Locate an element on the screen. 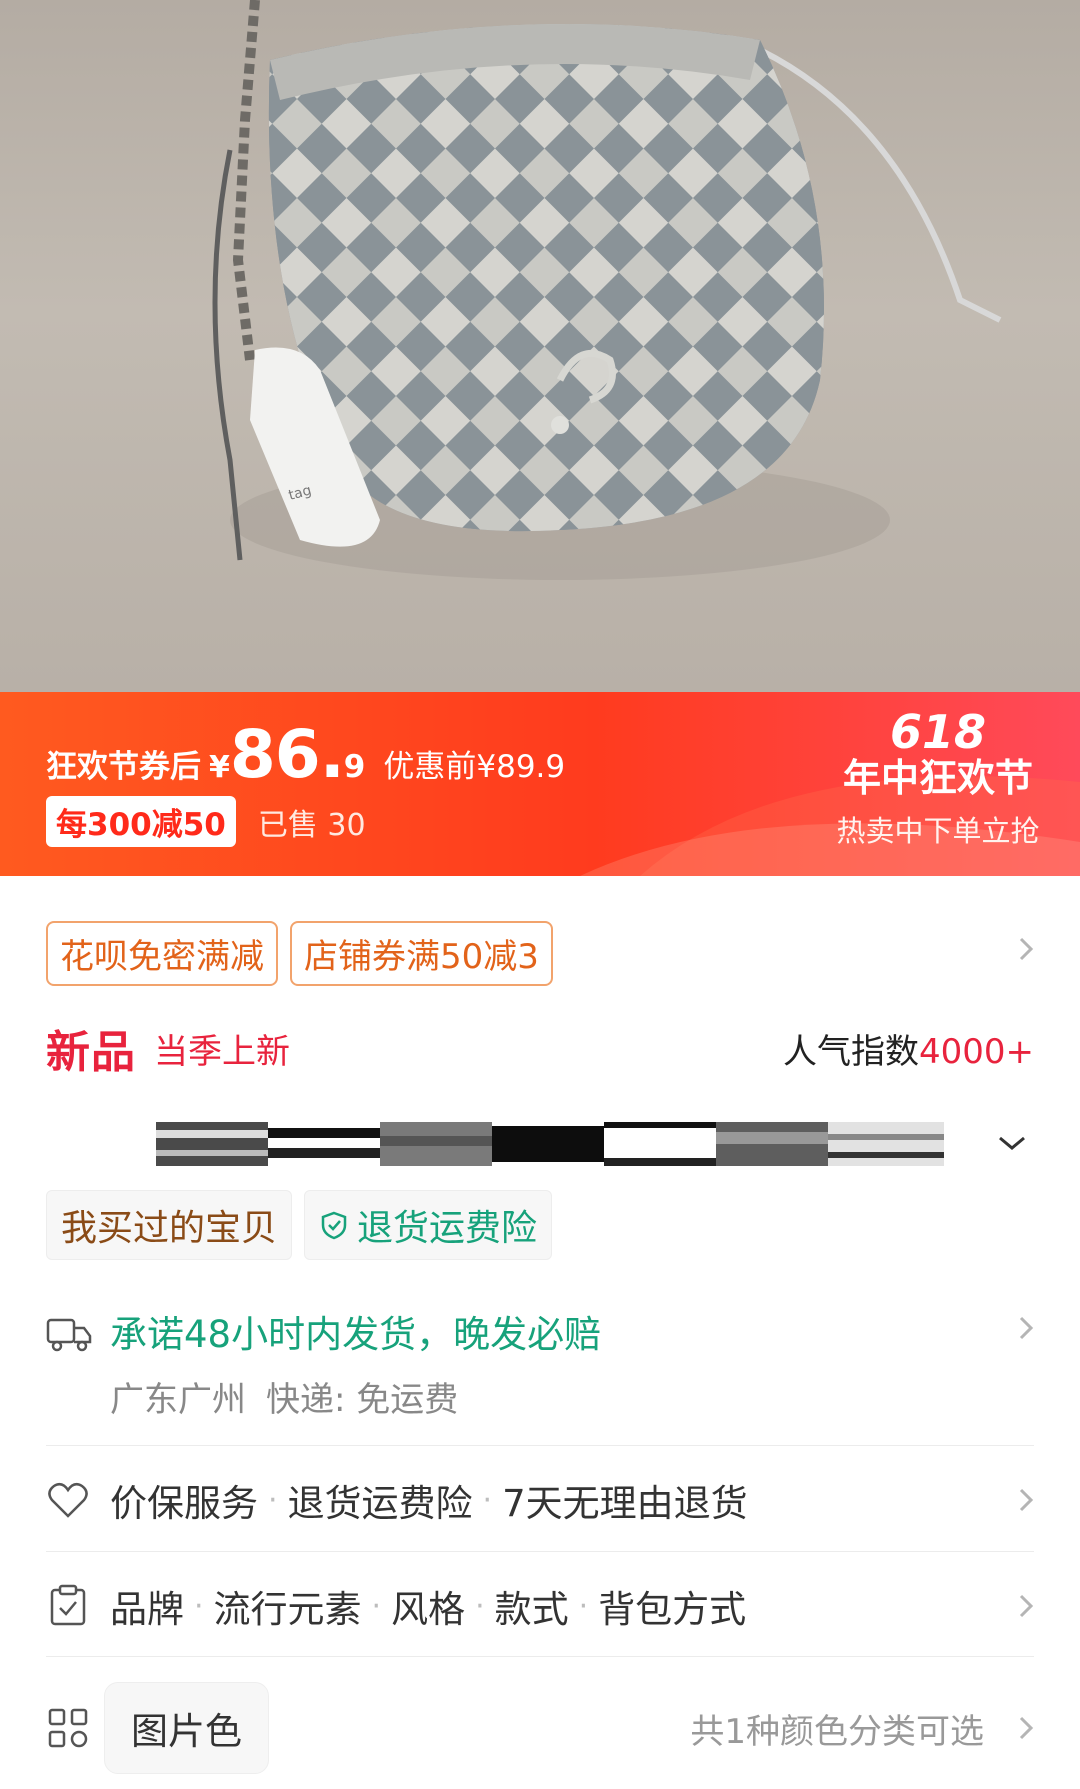 The height and width of the screenshot is (1789, 1080). clipboard-check-icon is located at coordinates (68, 1605).